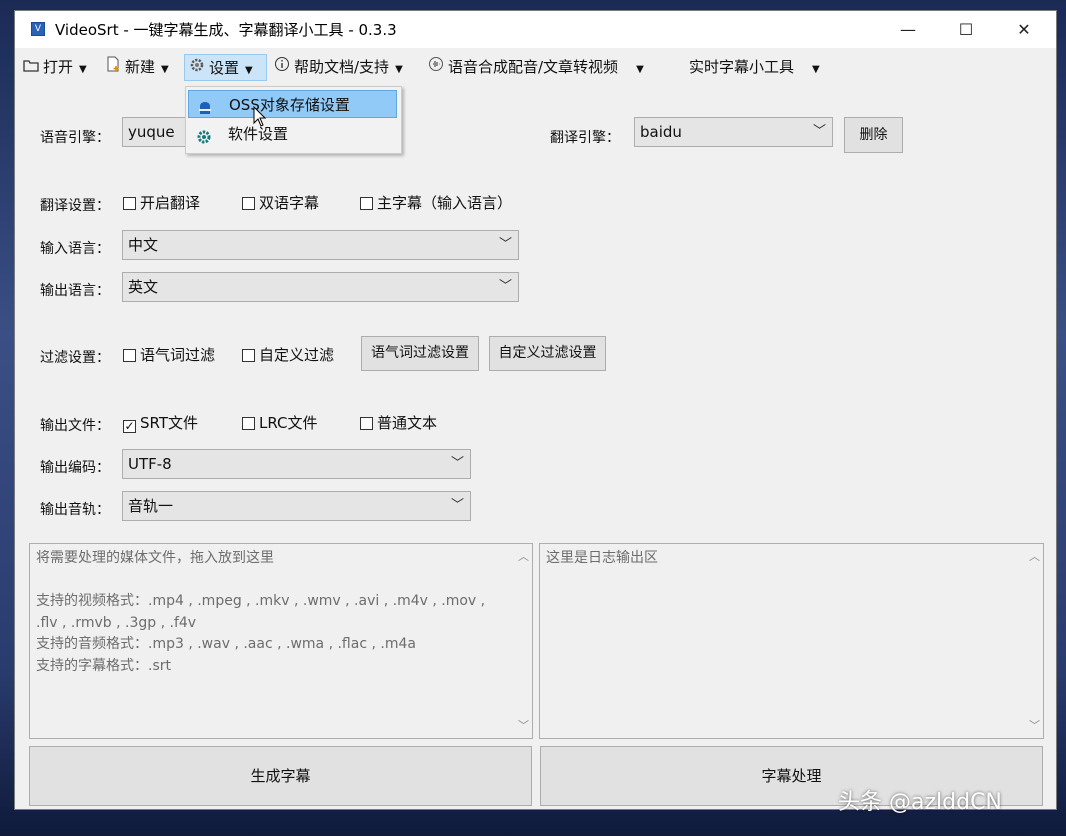 The image size is (1066, 836). Describe the element at coordinates (296, 464) in the screenshot. I see `encoding-select: UTF-8 ﹀` at that location.